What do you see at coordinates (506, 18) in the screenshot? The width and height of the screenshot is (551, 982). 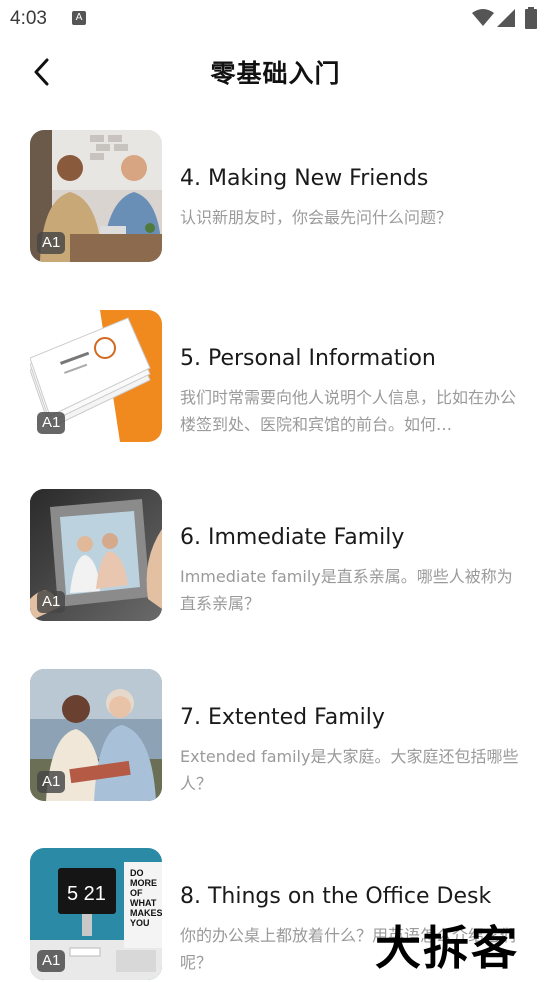 I see `signal-icon` at bounding box center [506, 18].